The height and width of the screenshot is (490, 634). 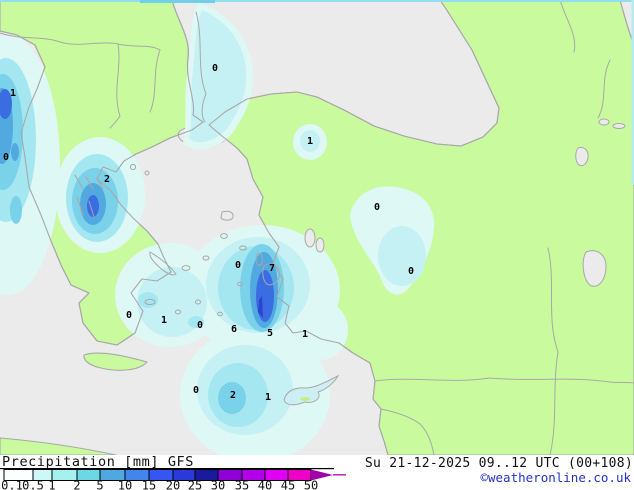 I want to click on colorbar-tick-label: 40, so click(x=265, y=484).